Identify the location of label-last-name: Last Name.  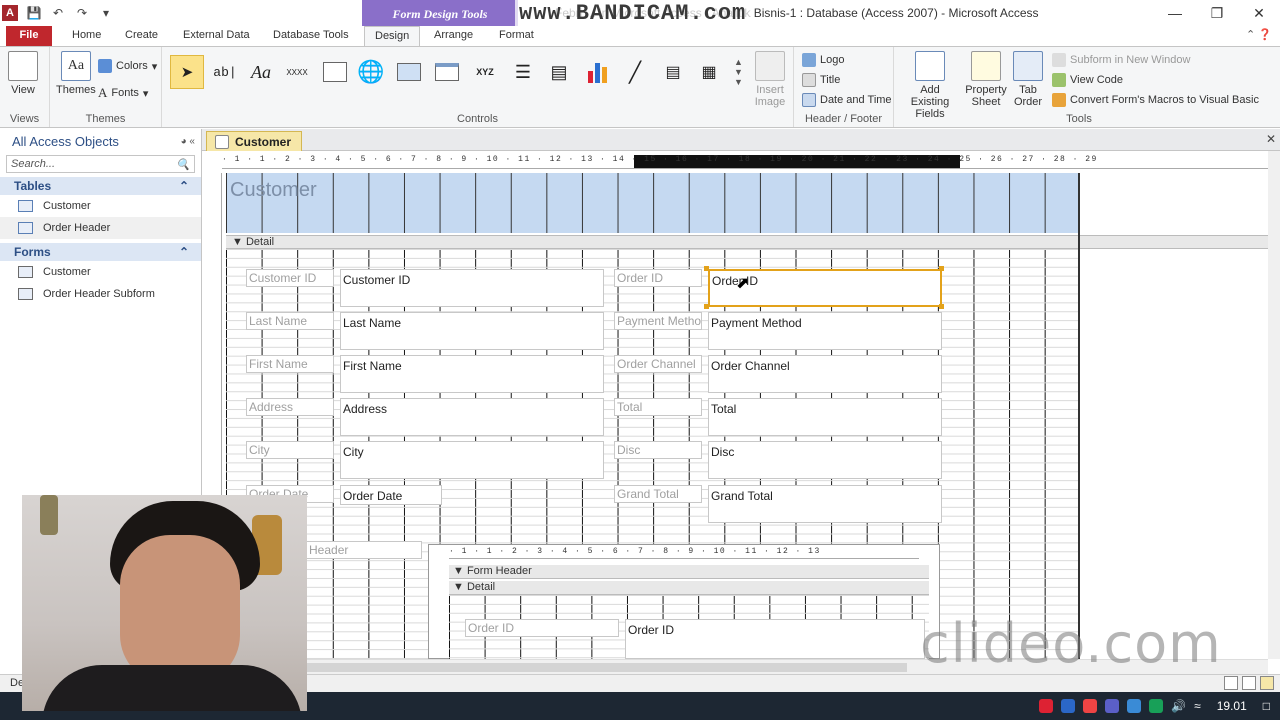
(290, 321).